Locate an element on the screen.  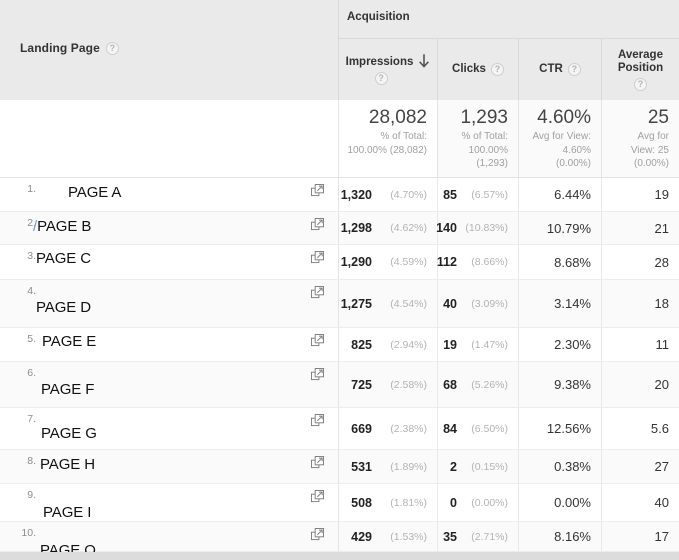
row-metrics: 669 (2.38%) 84 (6.50%) 12.56% 5.6 is located at coordinates (508, 428).